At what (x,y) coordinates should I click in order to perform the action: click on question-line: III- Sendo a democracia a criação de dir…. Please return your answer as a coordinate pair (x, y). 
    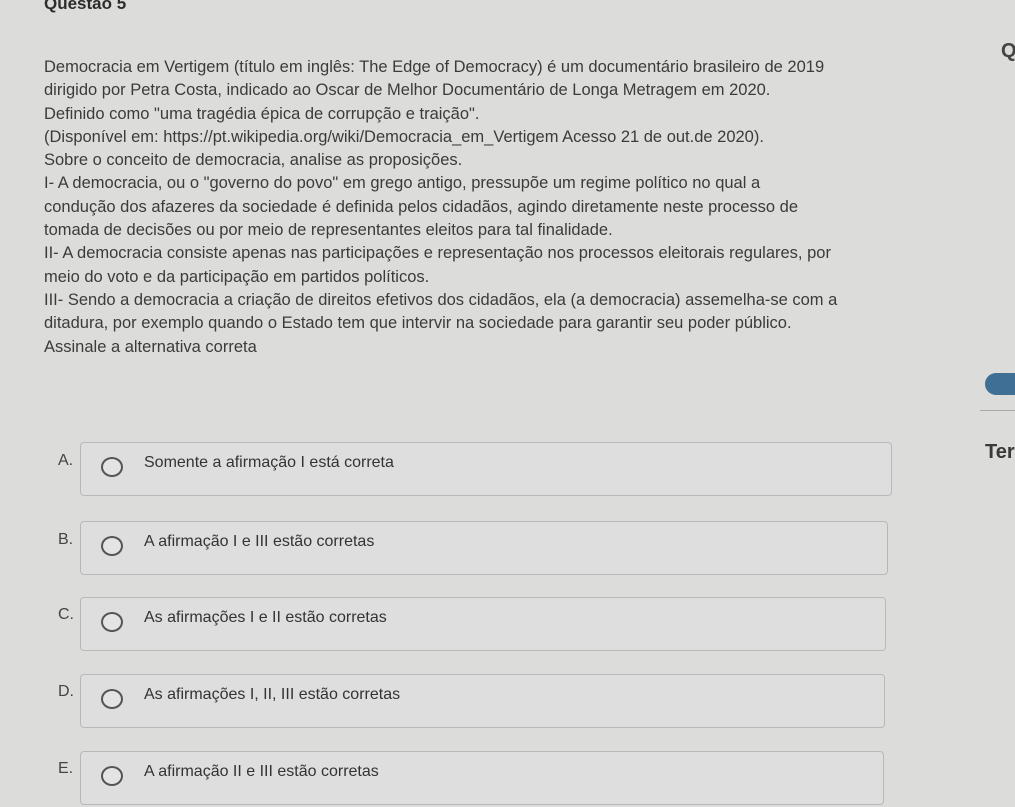
    Looking at the image, I should click on (441, 299).